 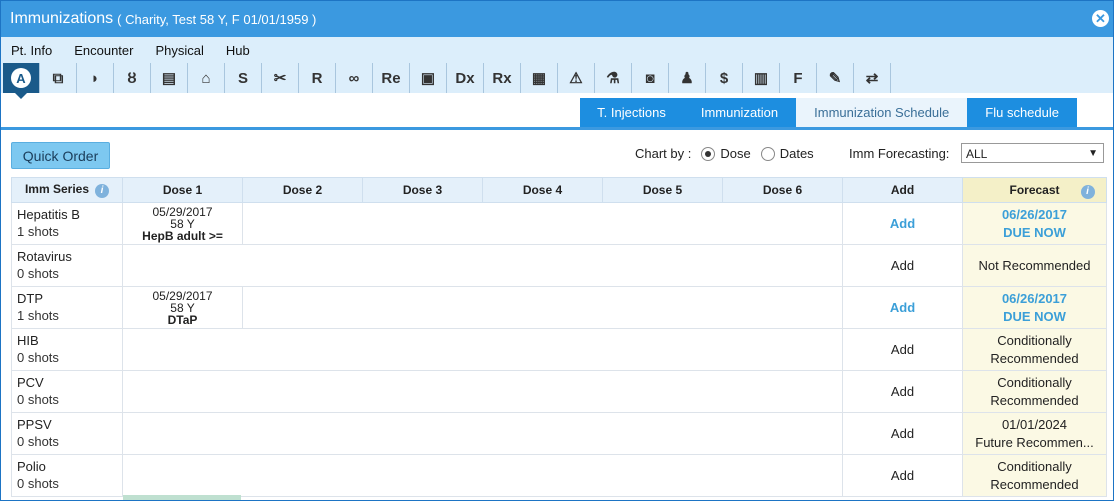 I want to click on dose-1-cell: 05/29/2017 58 Y DTaP, so click(x=182, y=307).